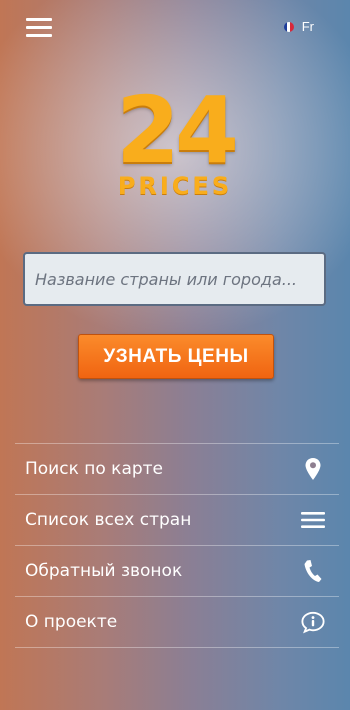 This screenshot has width=350, height=710. I want to click on logo-number: 24, so click(177, 130).